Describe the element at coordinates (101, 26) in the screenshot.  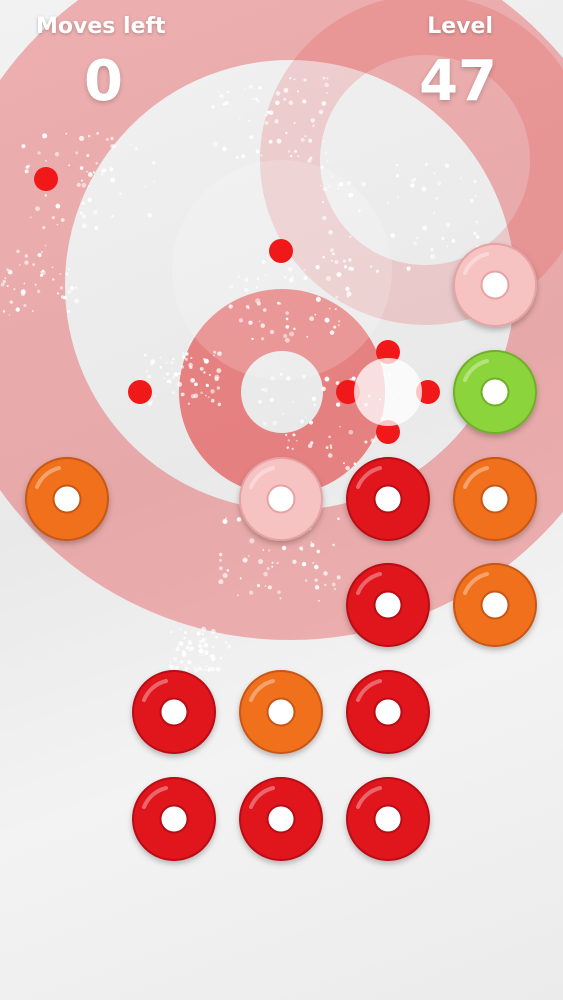
I see `moves-left-label: Moves left` at that location.